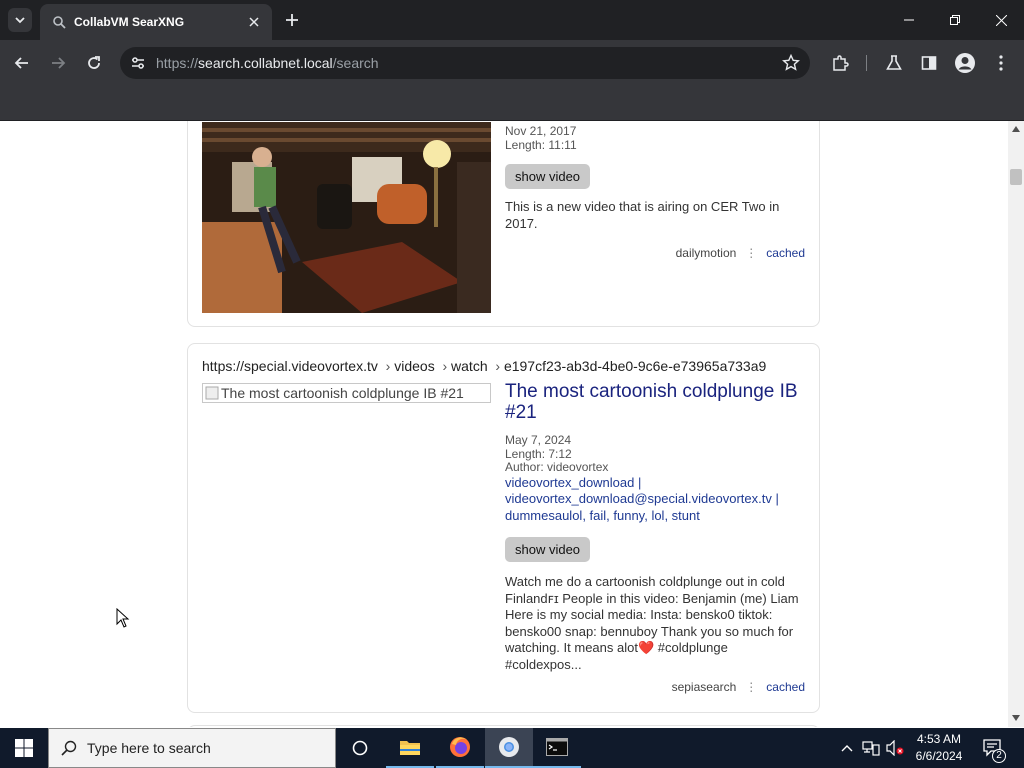  I want to click on labs-button, so click(894, 63).